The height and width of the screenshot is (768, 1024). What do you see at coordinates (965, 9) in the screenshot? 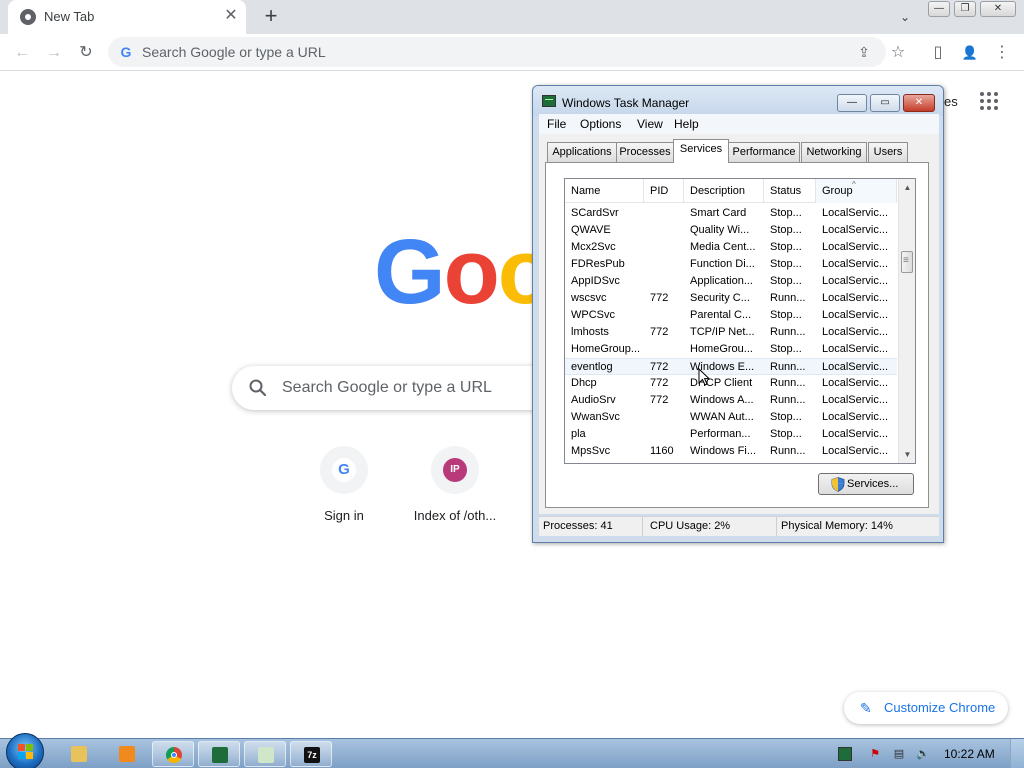
I see `maximize-button: ❐` at bounding box center [965, 9].